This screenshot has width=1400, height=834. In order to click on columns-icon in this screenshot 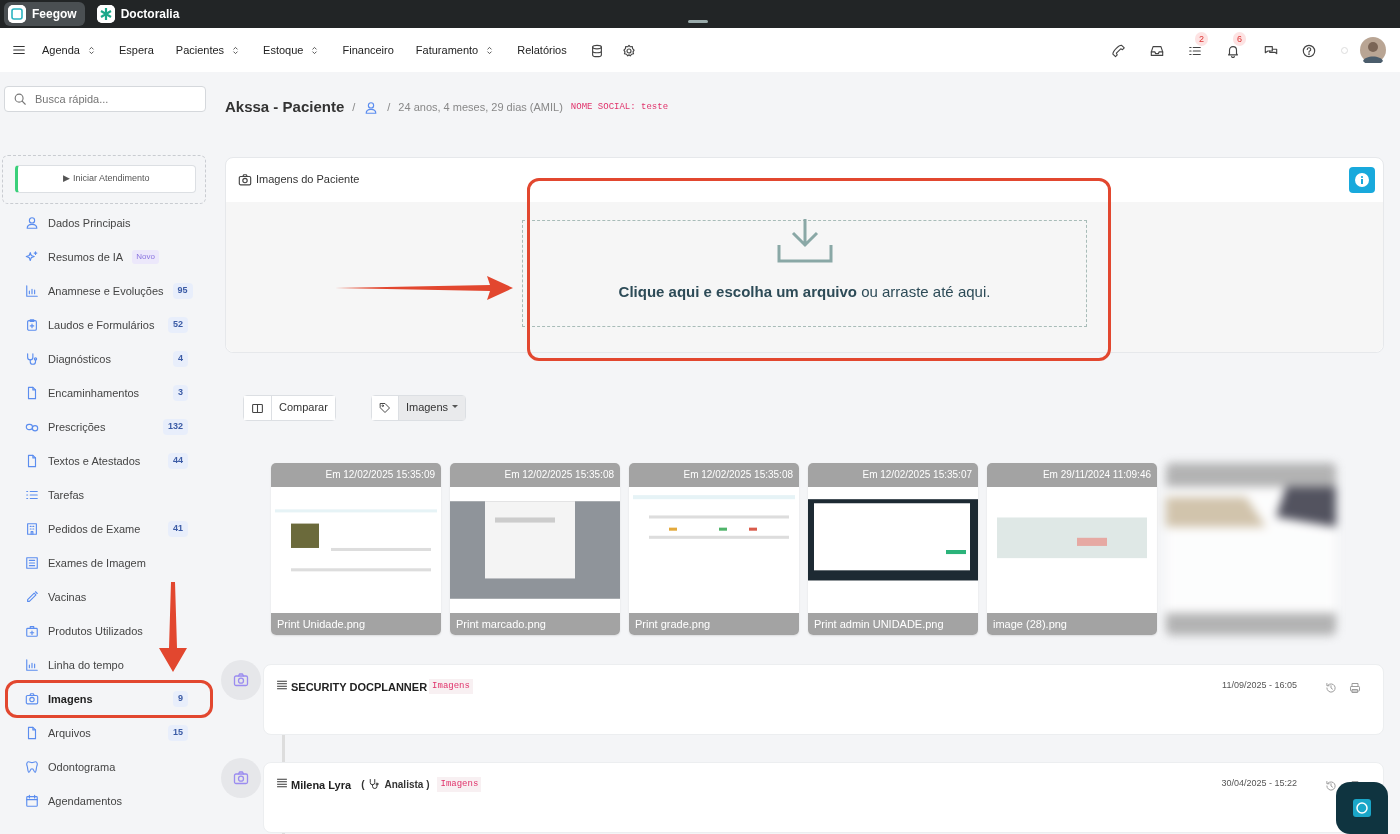, I will do `click(257, 408)`.